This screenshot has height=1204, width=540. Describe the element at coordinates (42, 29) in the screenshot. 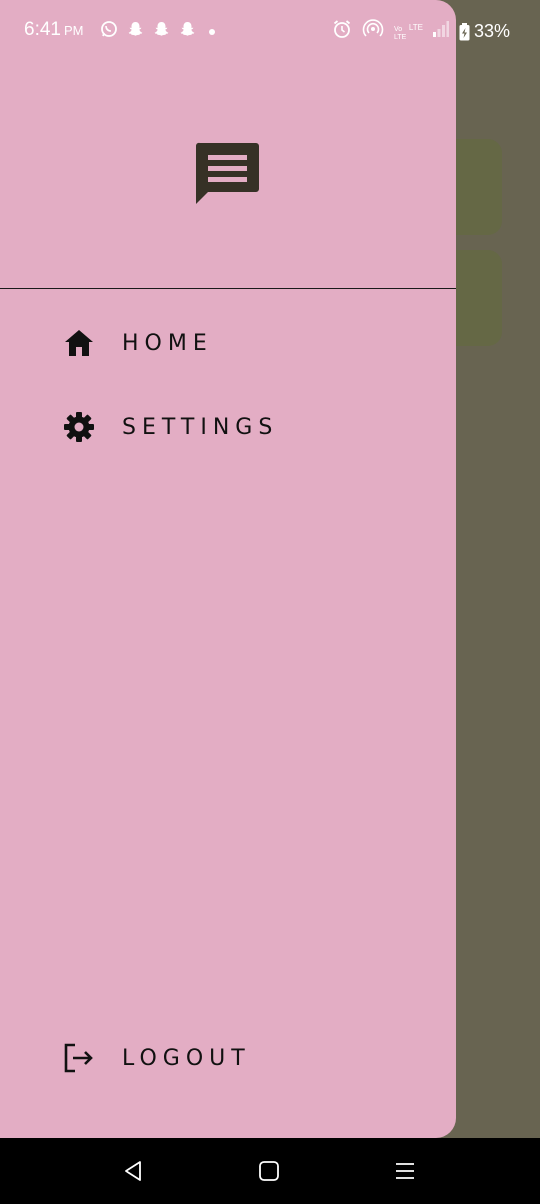

I see `status-time-value: 6:41` at that location.